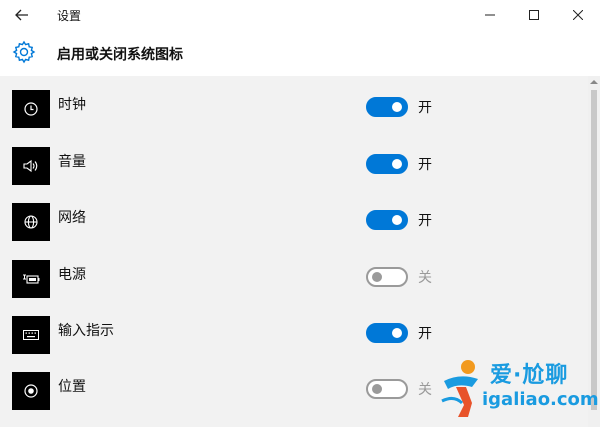 Image resolution: width=600 pixels, height=427 pixels. I want to click on item-label: 音量, so click(72, 162).